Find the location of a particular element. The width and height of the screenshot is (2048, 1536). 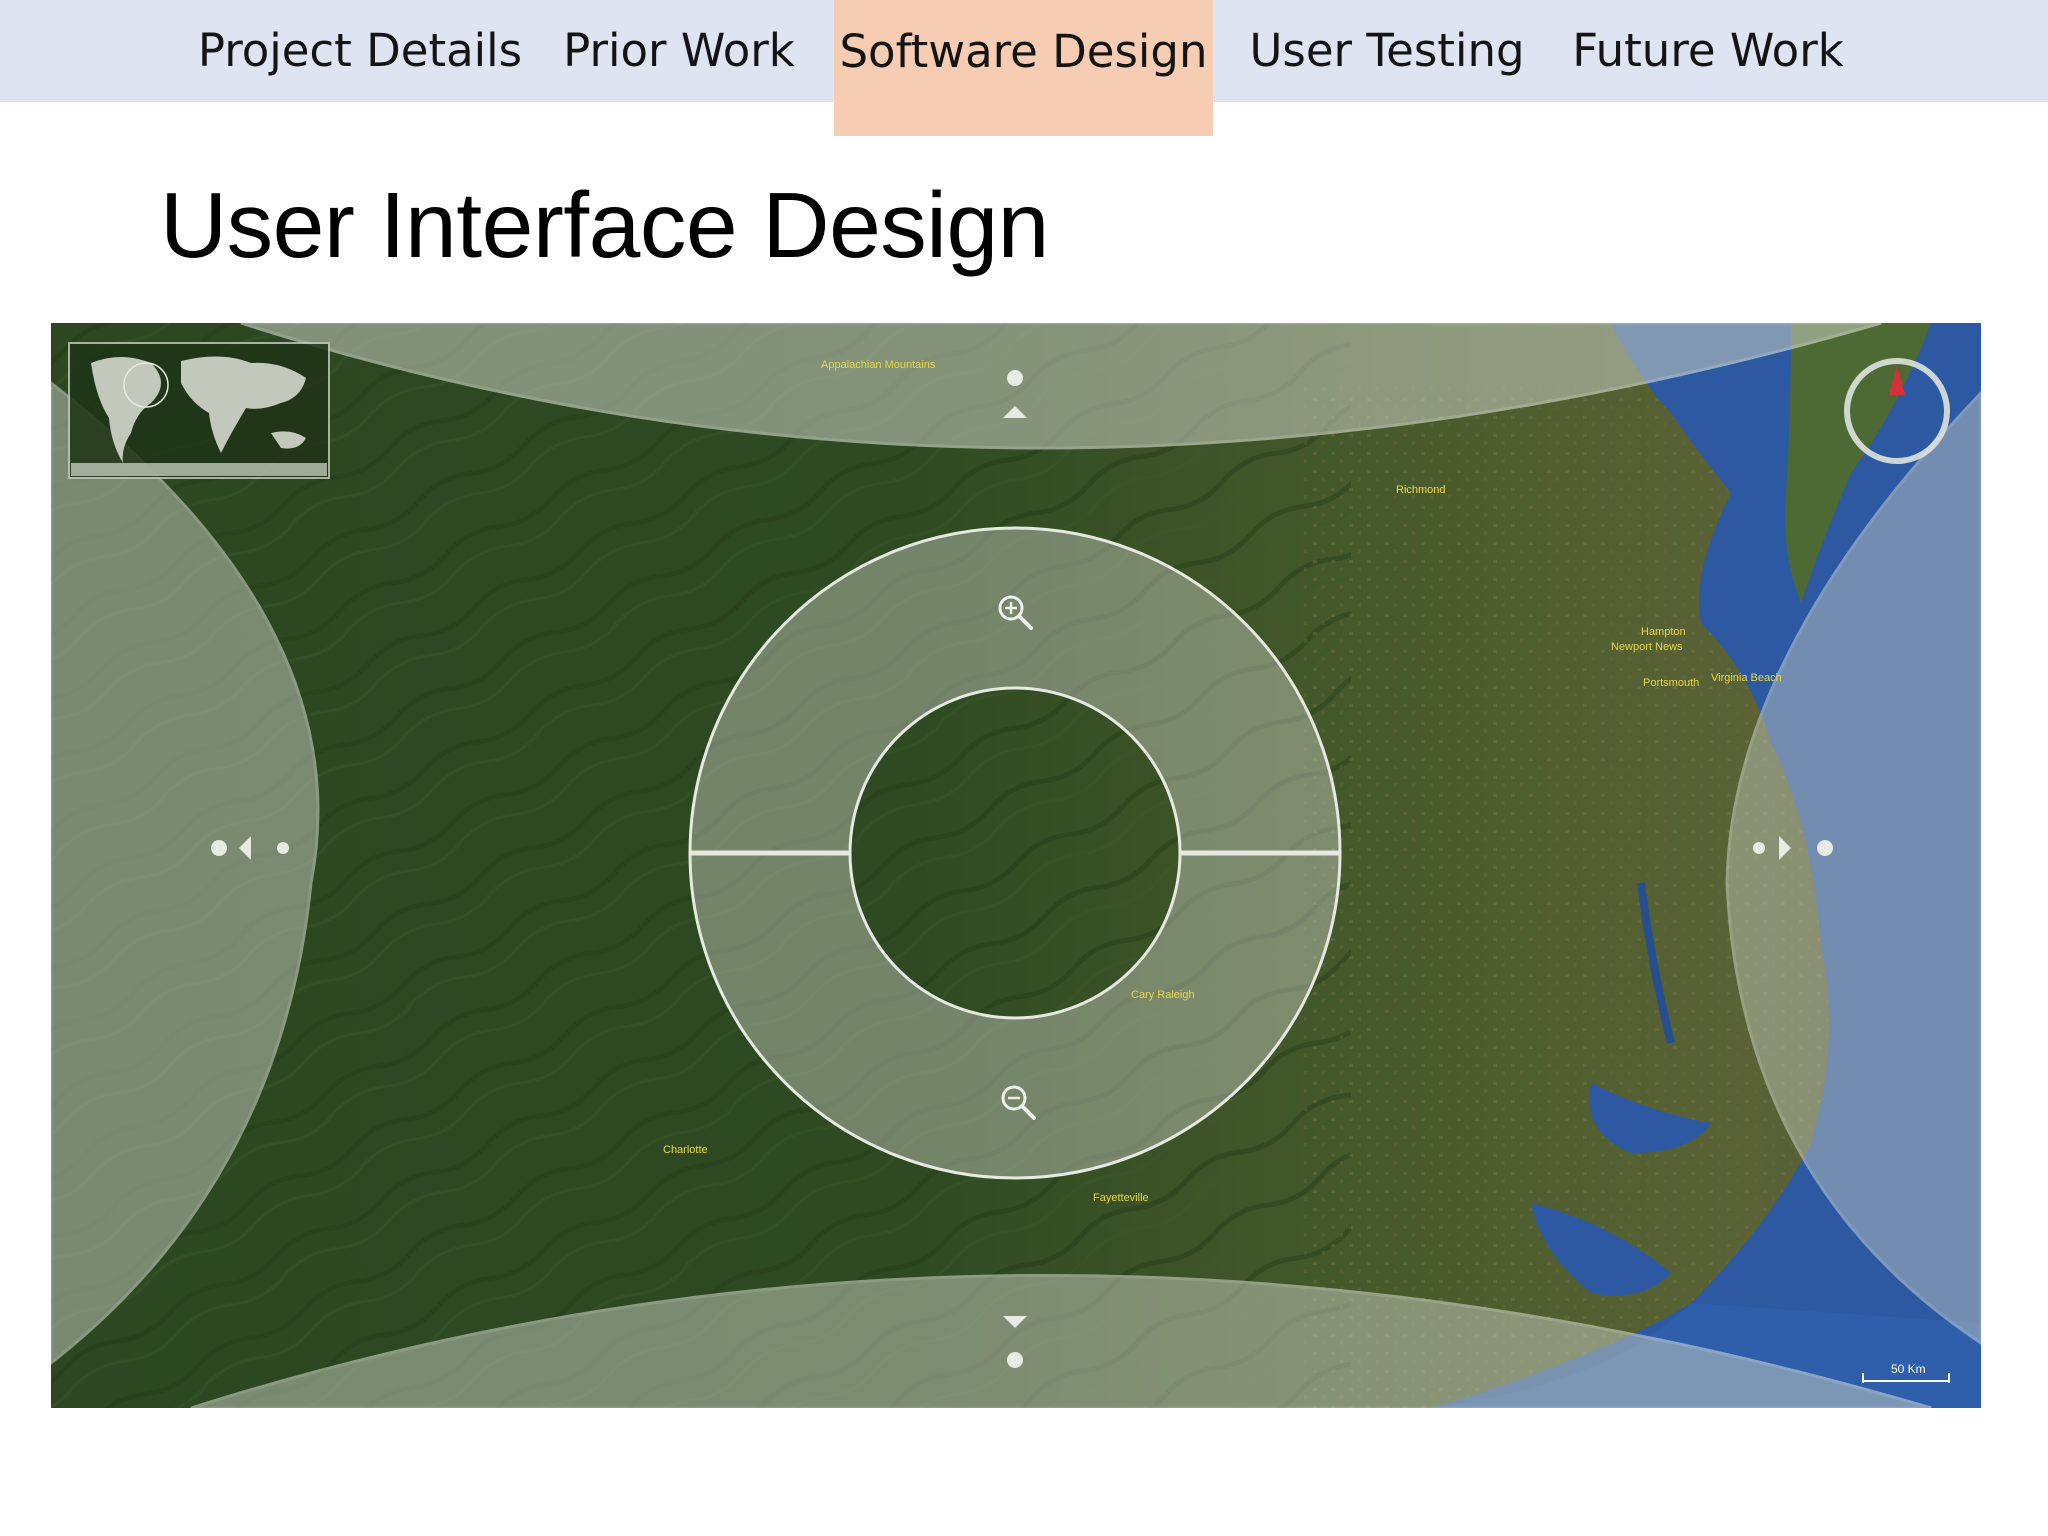

map-label: Charlotte is located at coordinates (685, 1150).